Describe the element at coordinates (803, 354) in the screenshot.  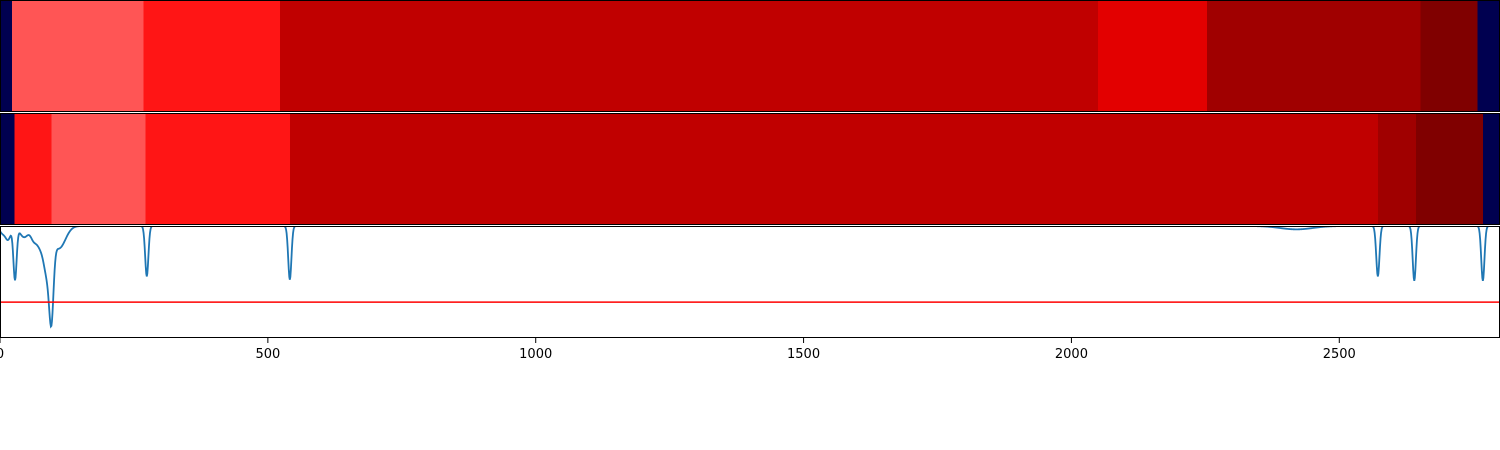
I see `x-tick-label: 1500` at that location.